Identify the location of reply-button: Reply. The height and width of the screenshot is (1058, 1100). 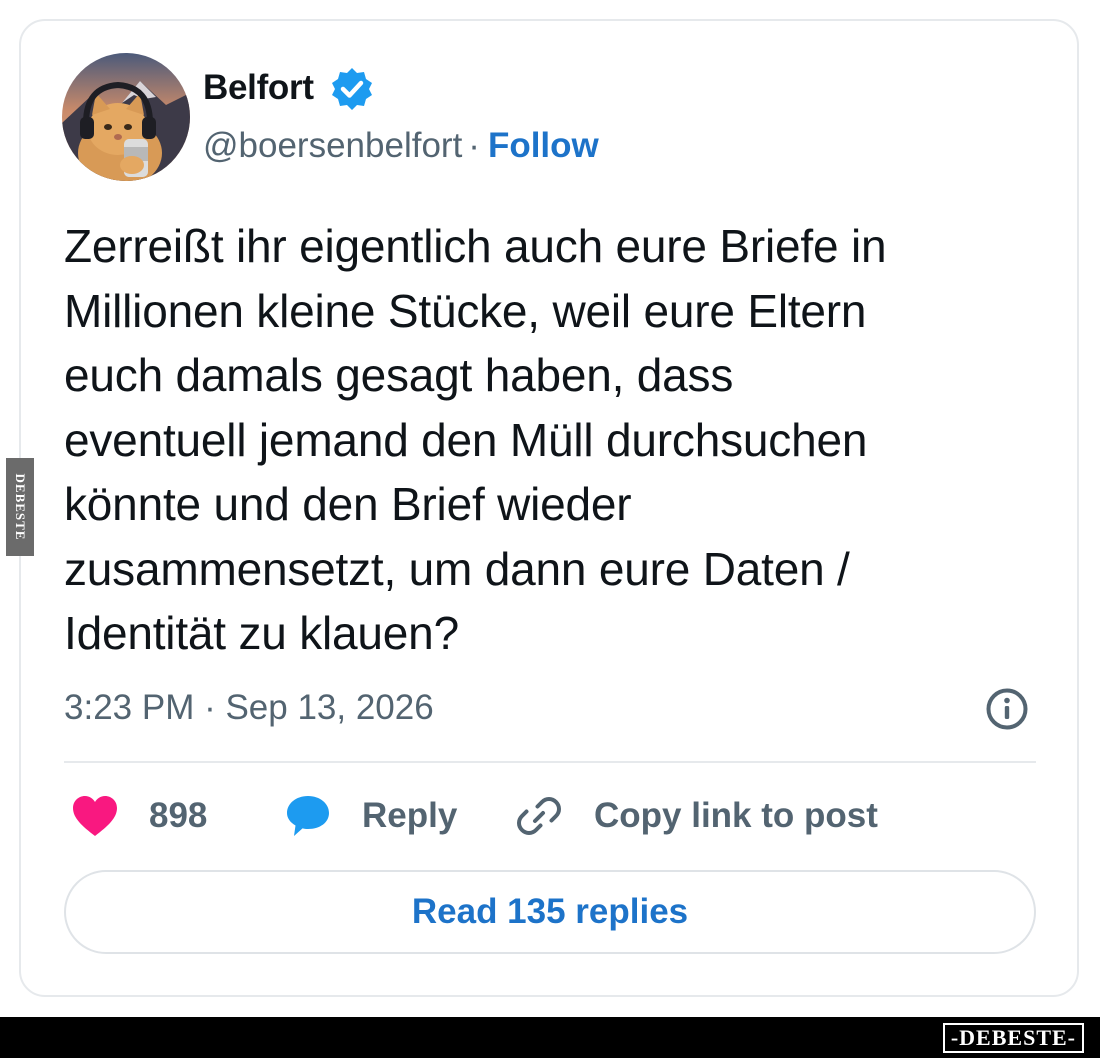
(370, 816).